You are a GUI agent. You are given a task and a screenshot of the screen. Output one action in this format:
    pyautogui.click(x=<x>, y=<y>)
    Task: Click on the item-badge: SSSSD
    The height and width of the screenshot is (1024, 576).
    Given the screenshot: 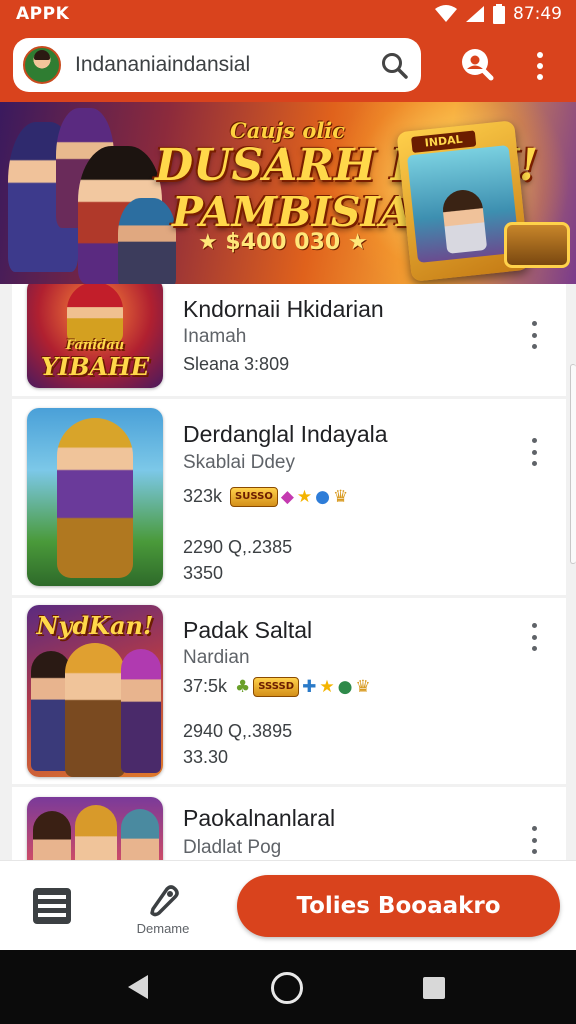 What is the action you would take?
    pyautogui.click(x=276, y=686)
    